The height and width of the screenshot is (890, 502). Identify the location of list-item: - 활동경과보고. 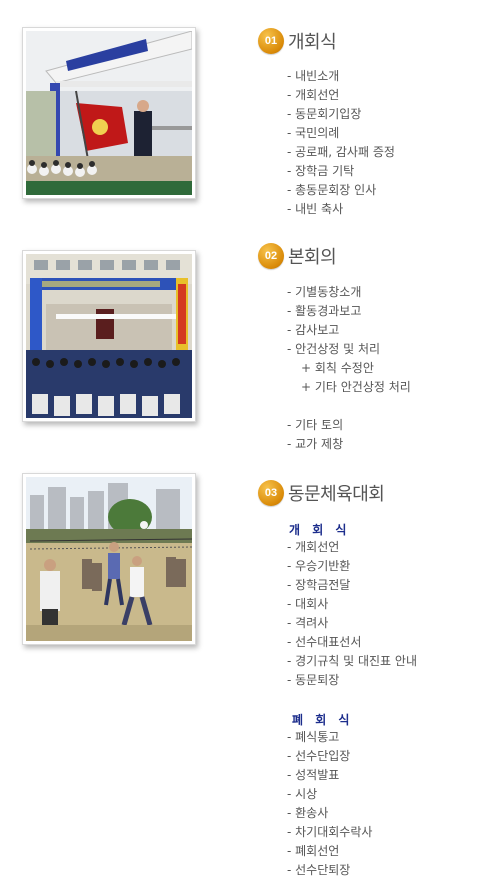
(324, 311).